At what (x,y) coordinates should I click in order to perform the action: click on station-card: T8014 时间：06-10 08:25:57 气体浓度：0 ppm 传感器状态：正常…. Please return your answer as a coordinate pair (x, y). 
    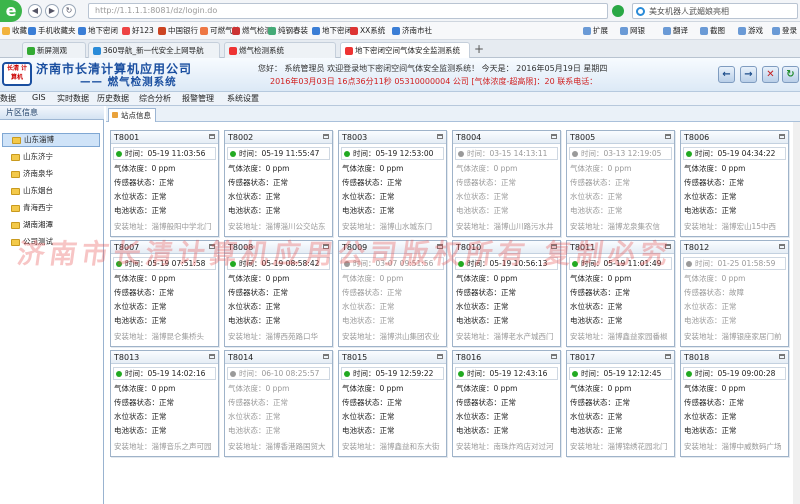
    Looking at the image, I should click on (278, 403).